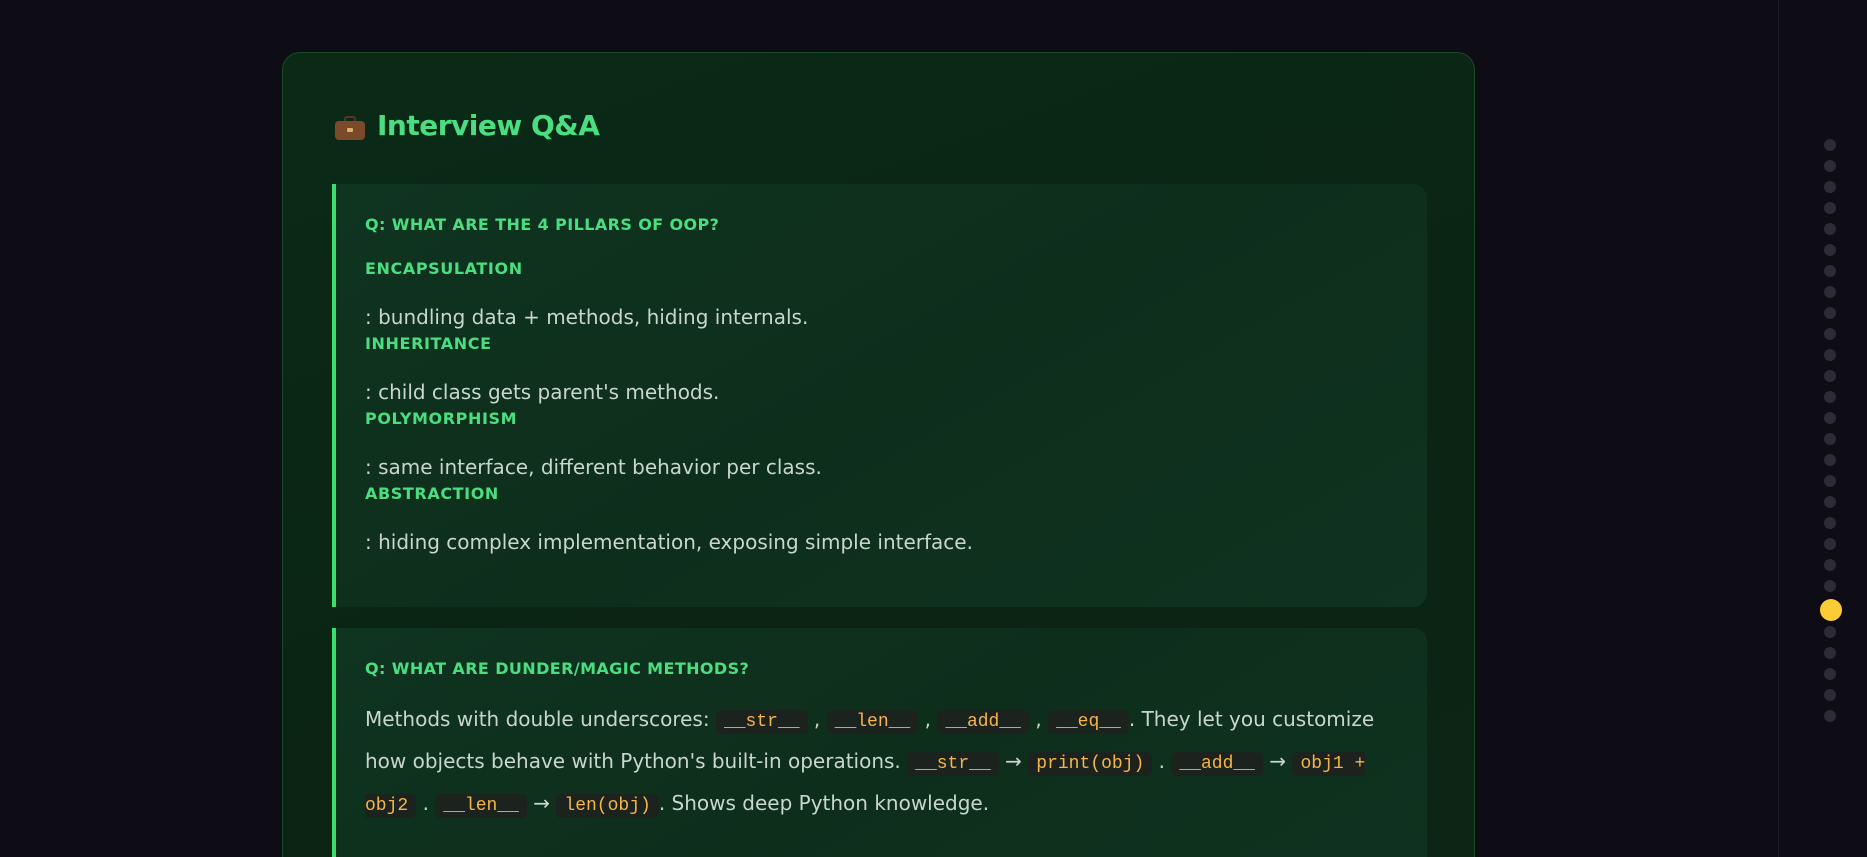 This screenshot has width=1867, height=857. Describe the element at coordinates (557, 668) in the screenshot. I see `question-heading: Q: What are dunder/magic methods?` at that location.